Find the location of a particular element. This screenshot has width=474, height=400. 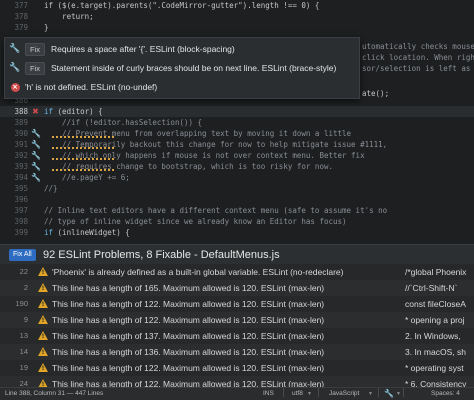

code-line: 378 return; is located at coordinates (237, 16).